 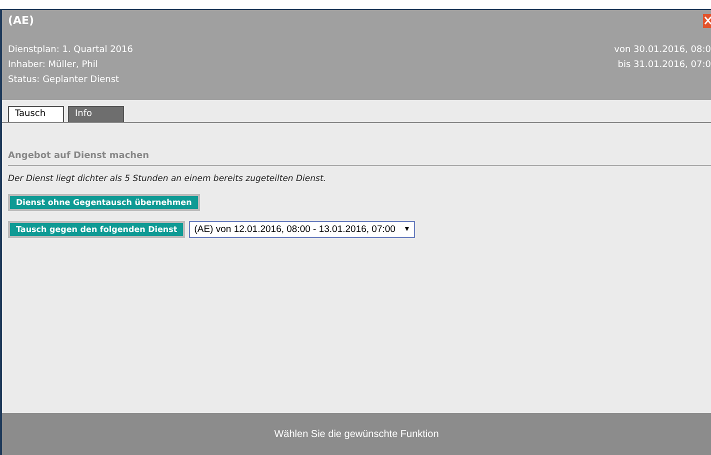 What do you see at coordinates (97, 229) in the screenshot?
I see `swap-button: Tausch gegen den folgenden Dienst` at bounding box center [97, 229].